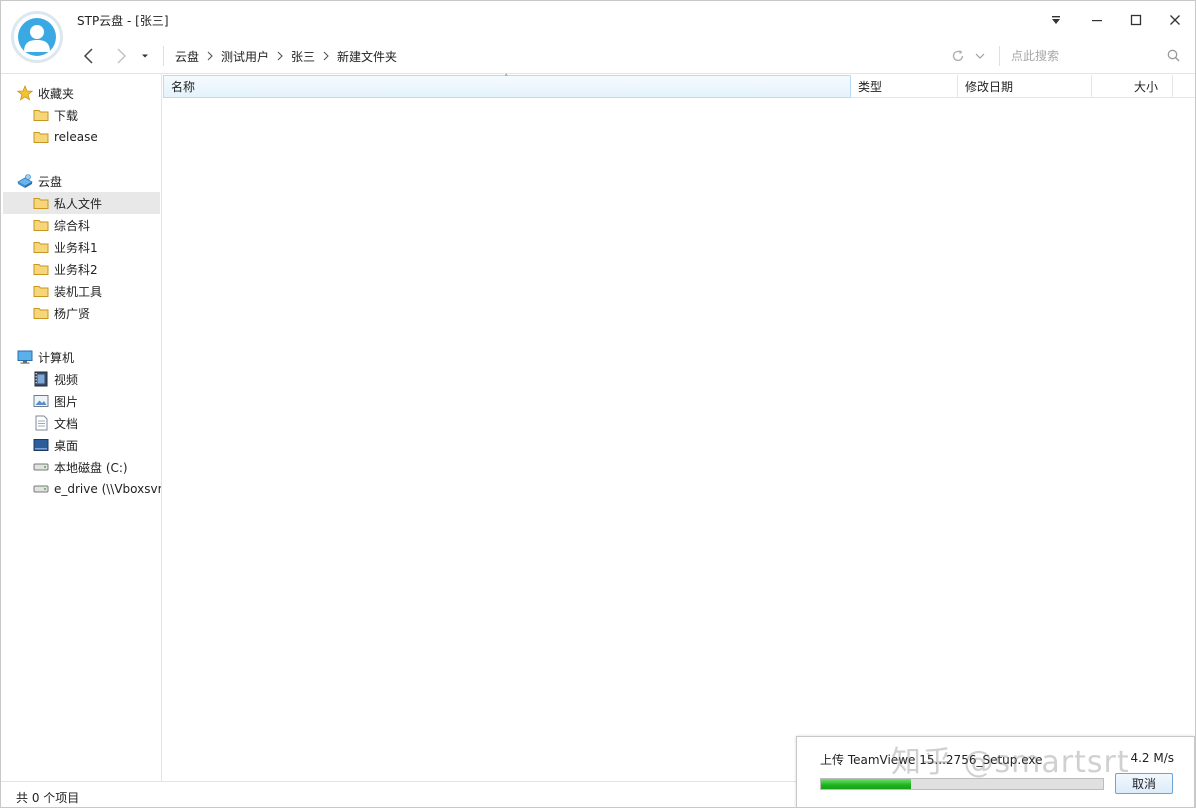 The width and height of the screenshot is (1196, 808). What do you see at coordinates (187, 56) in the screenshot?
I see `breadcrumb-item-cloud: 云盘` at bounding box center [187, 56].